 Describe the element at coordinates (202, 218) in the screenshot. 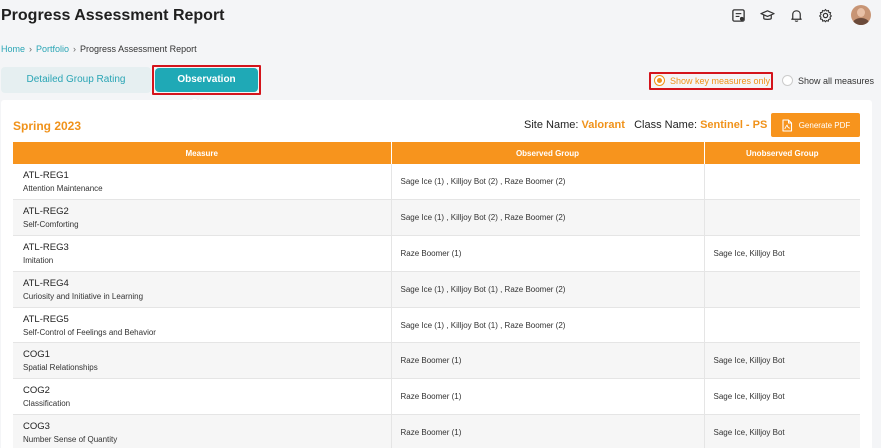

I see `measure-cell: ATL-REG2 Self-Comforting` at that location.